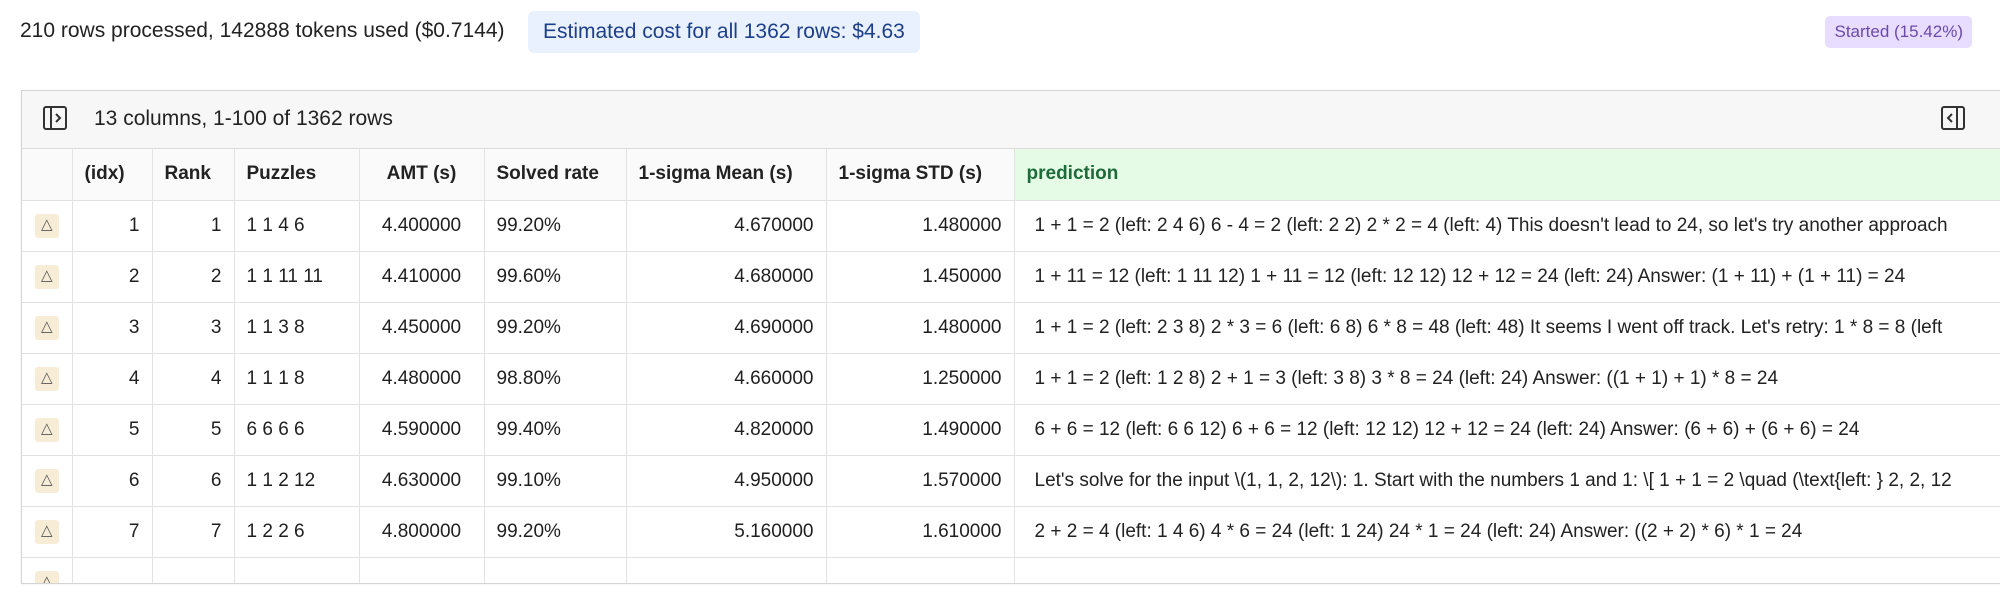 The height and width of the screenshot is (599, 2000). Describe the element at coordinates (297, 481) in the screenshot. I see `cell-puzzles: 1 1 2 12` at that location.